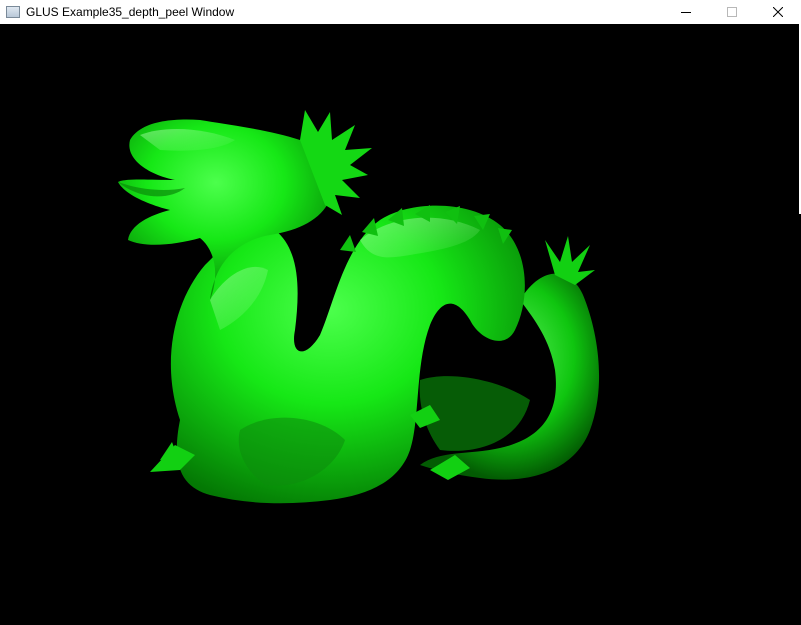 This screenshot has height=625, width=801. What do you see at coordinates (130, 12) in the screenshot?
I see `window-title: GLUS Example35_depth_peel Window` at bounding box center [130, 12].